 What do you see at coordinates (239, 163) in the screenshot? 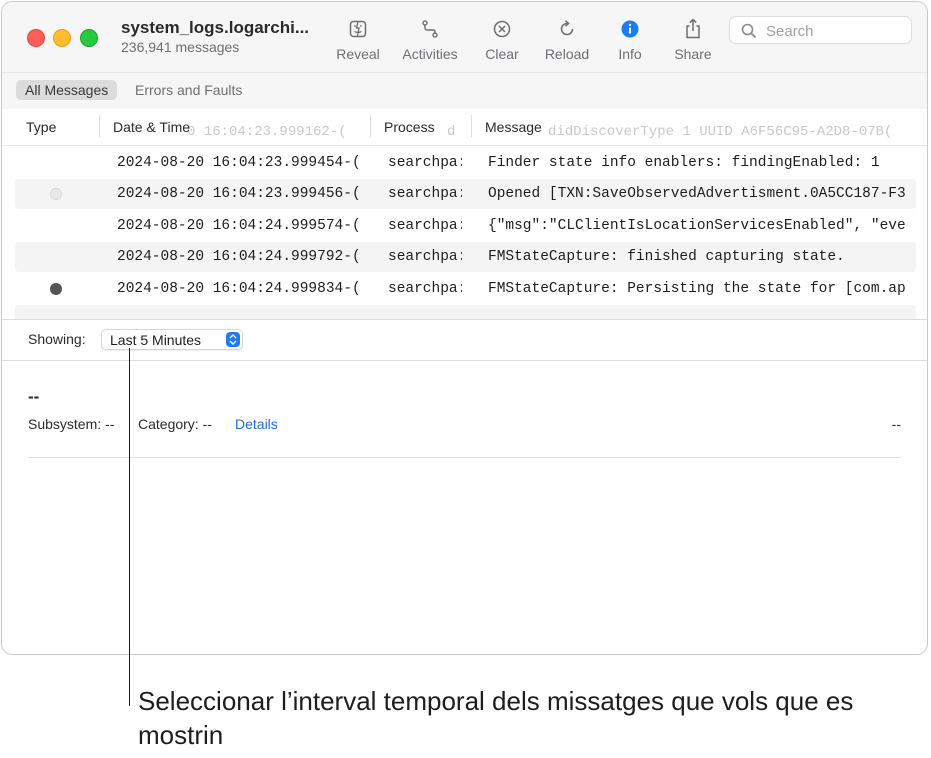
I see `row-date: 2024-08-20 16:04:23.999454-(` at bounding box center [239, 163].